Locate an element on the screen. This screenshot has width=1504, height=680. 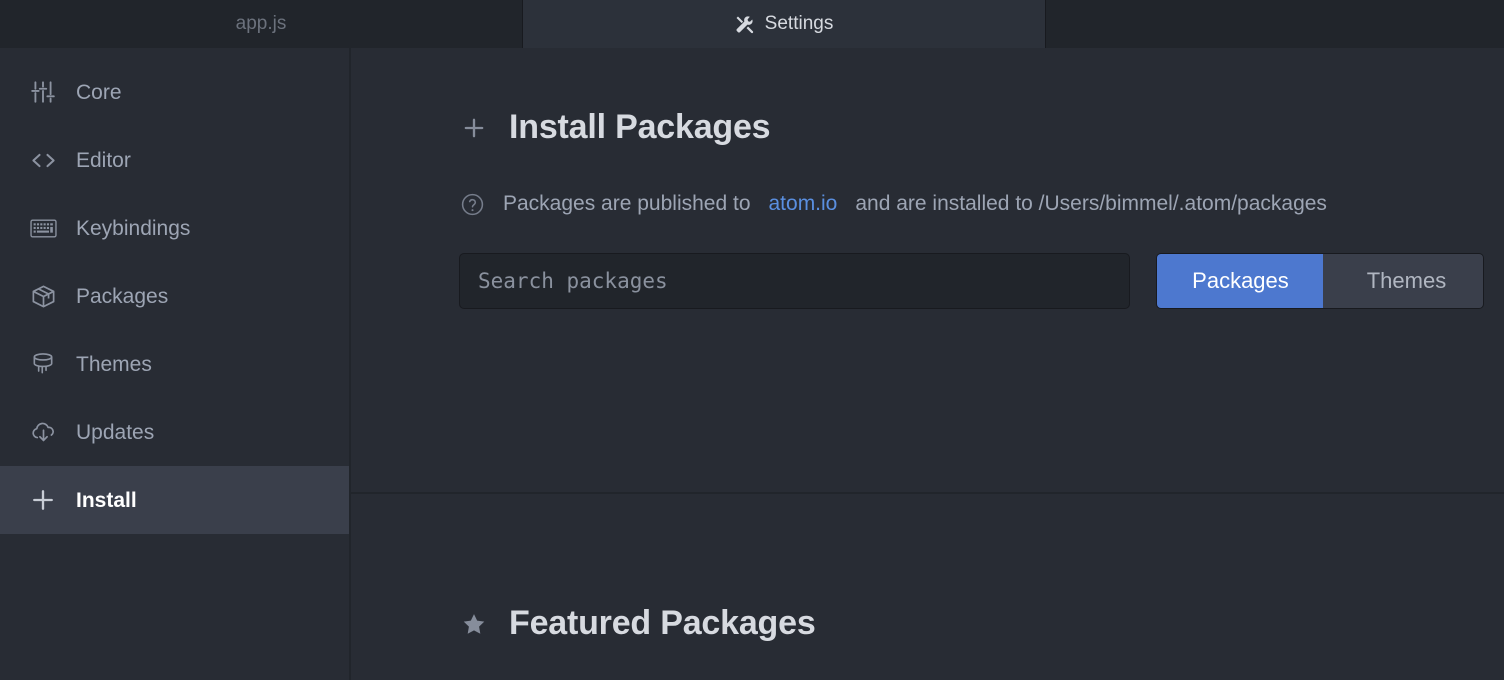
tab-app-js: app.js is located at coordinates (261, 24).